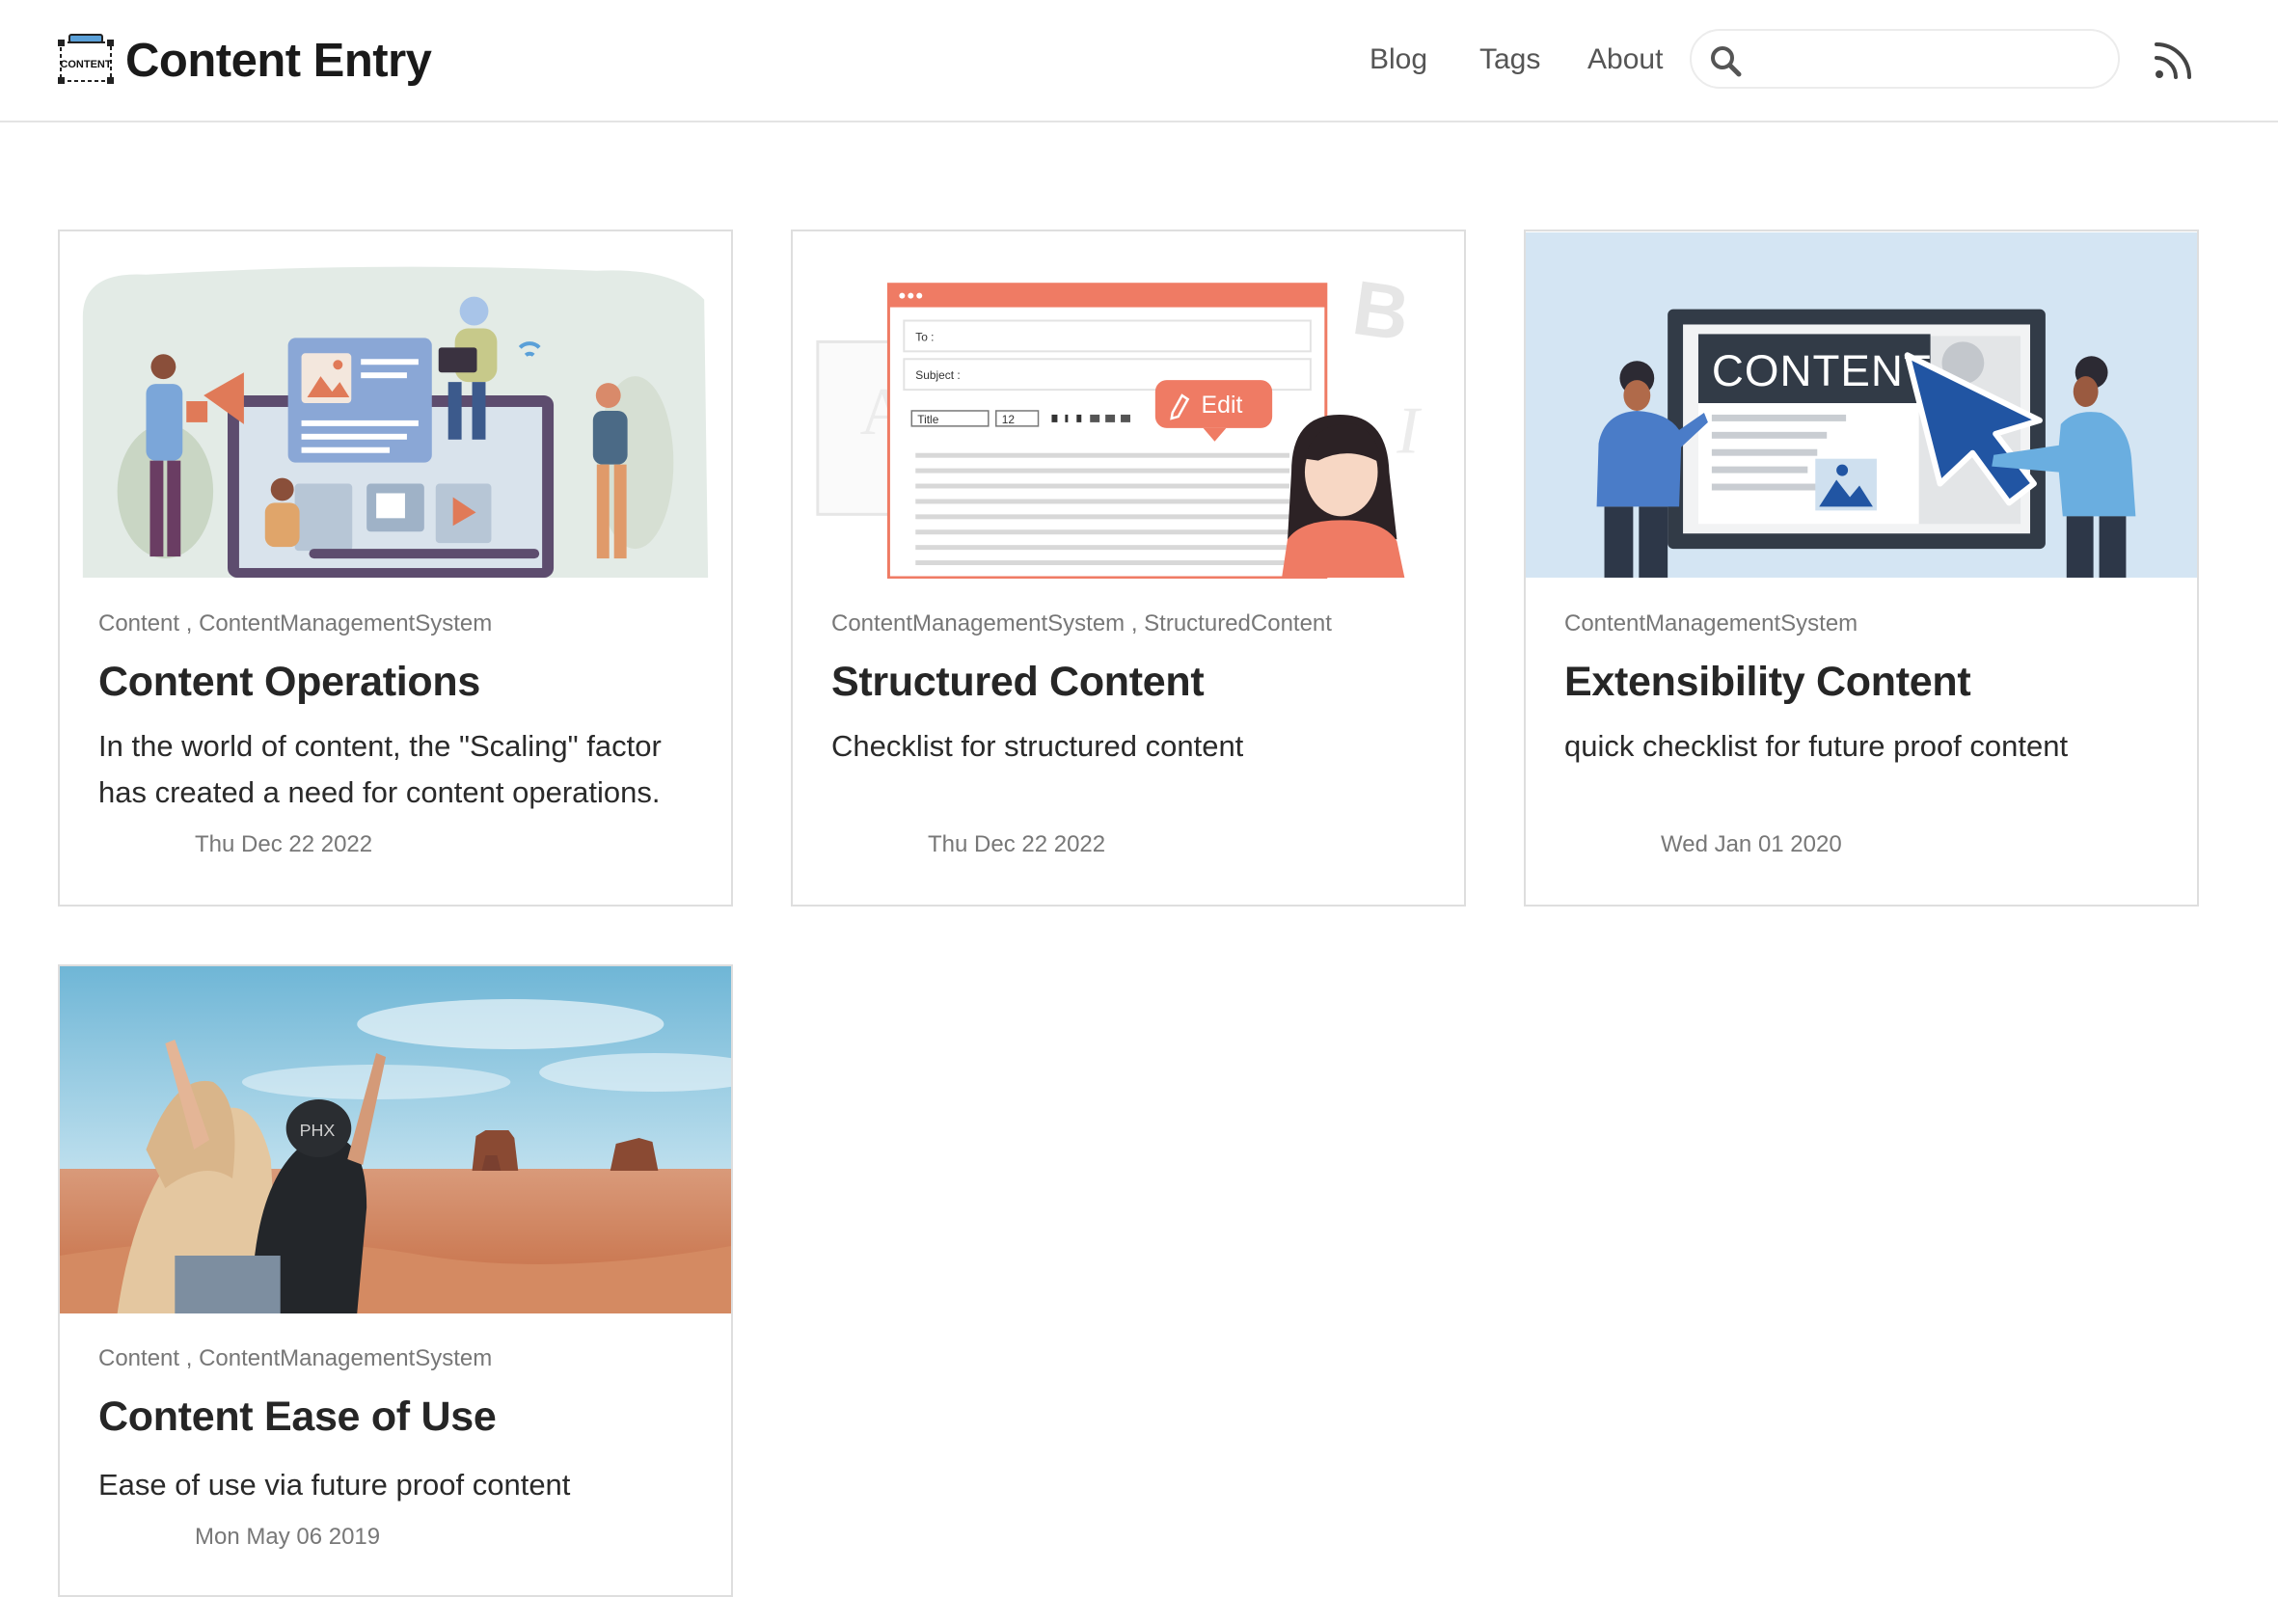 This screenshot has width=2278, height=1624. I want to click on search-box, so click(1905, 59).